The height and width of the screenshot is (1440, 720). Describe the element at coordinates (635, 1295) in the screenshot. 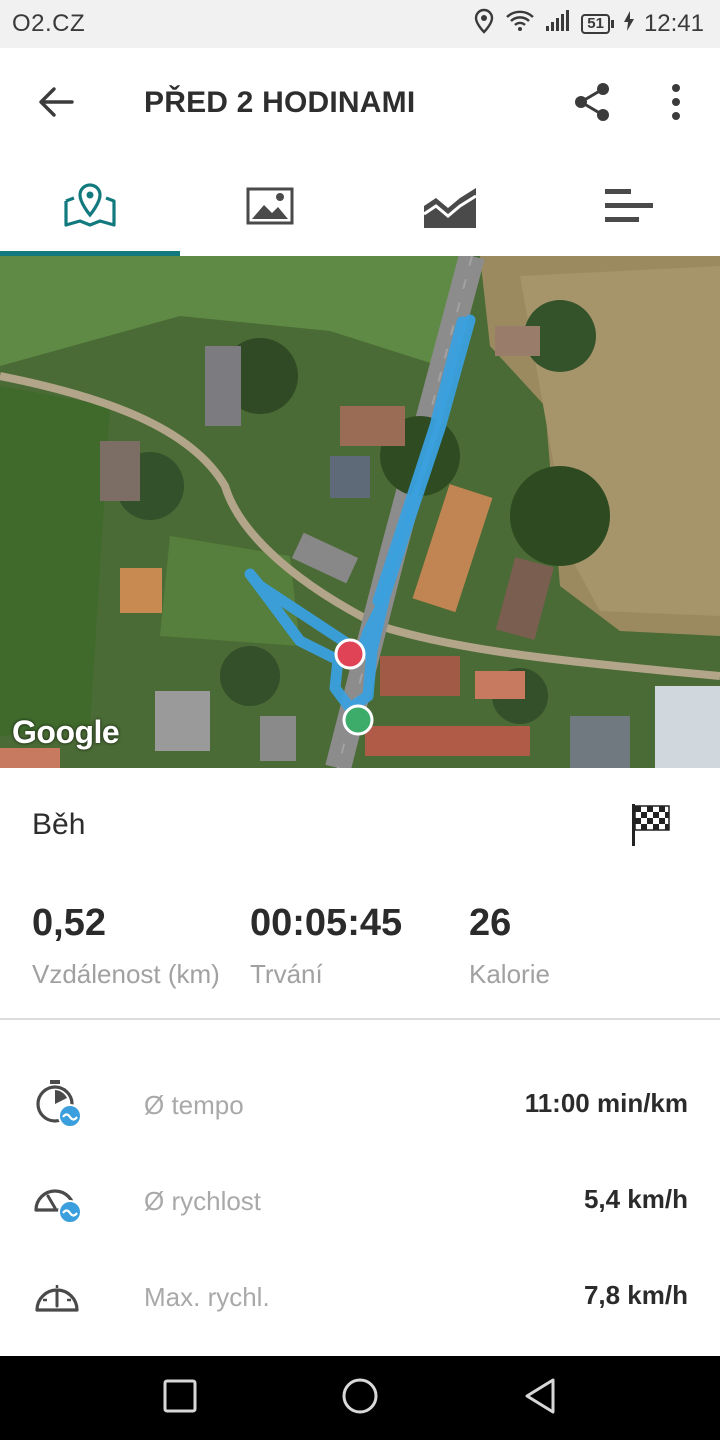

I see `max-speed-value: 7,8 km/h` at that location.